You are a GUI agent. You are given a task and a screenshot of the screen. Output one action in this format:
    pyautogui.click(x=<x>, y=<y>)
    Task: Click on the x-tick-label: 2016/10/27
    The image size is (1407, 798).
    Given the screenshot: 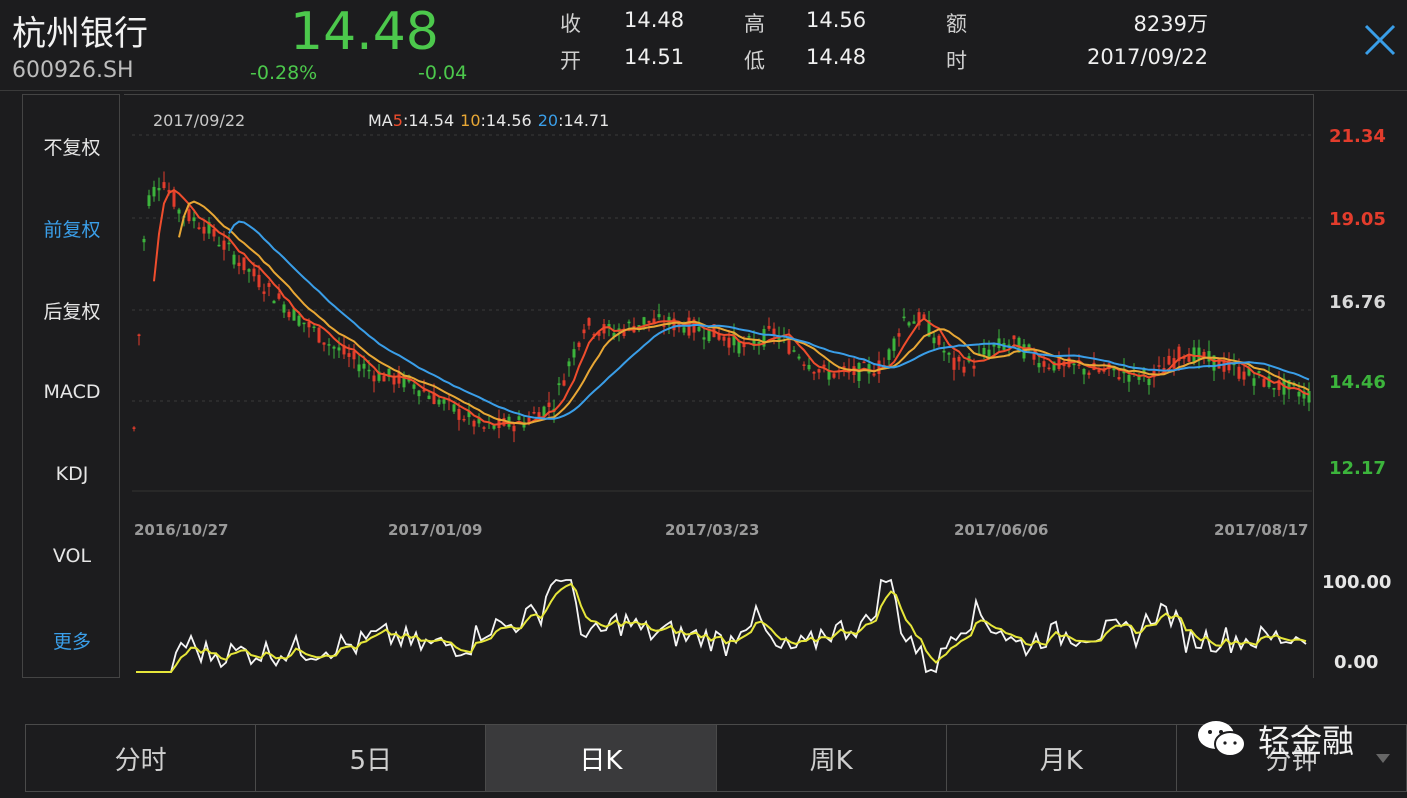 What is the action you would take?
    pyautogui.click(x=181, y=530)
    